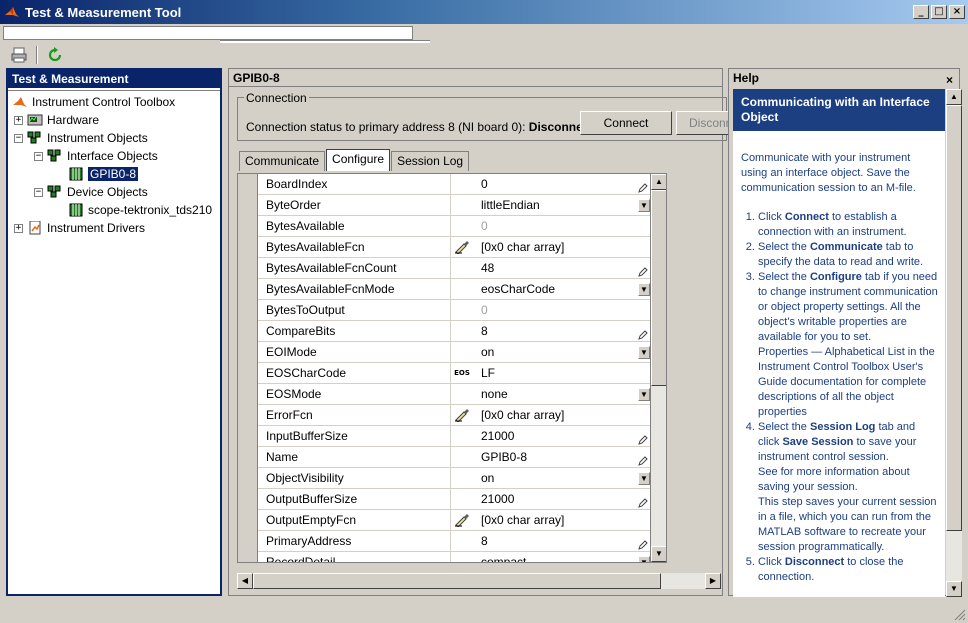 This screenshot has height=623, width=968. Describe the element at coordinates (562, 373) in the screenshot. I see `property-value: LF` at that location.